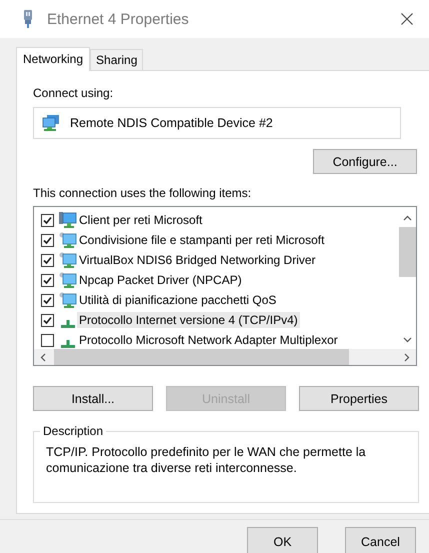 The height and width of the screenshot is (553, 429). Describe the element at coordinates (208, 340) in the screenshot. I see `list-item: Protocollo Microsoft Network Adapter Multiplexor` at that location.